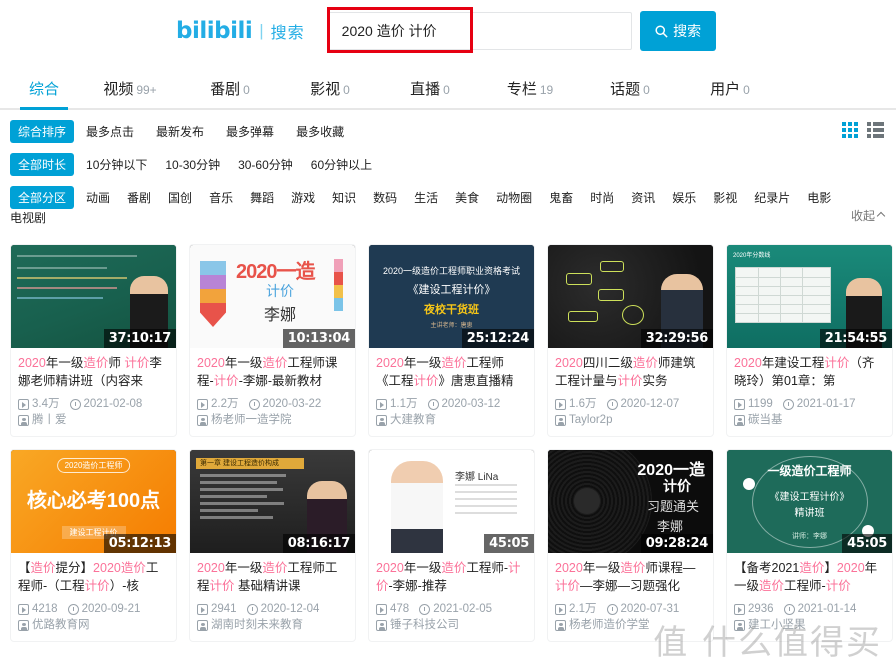 Image resolution: width=896 pixels, height=668 pixels. Describe the element at coordinates (116, 164) in the screenshot. I see `duration-option-under-10: 10分钟以下` at that location.